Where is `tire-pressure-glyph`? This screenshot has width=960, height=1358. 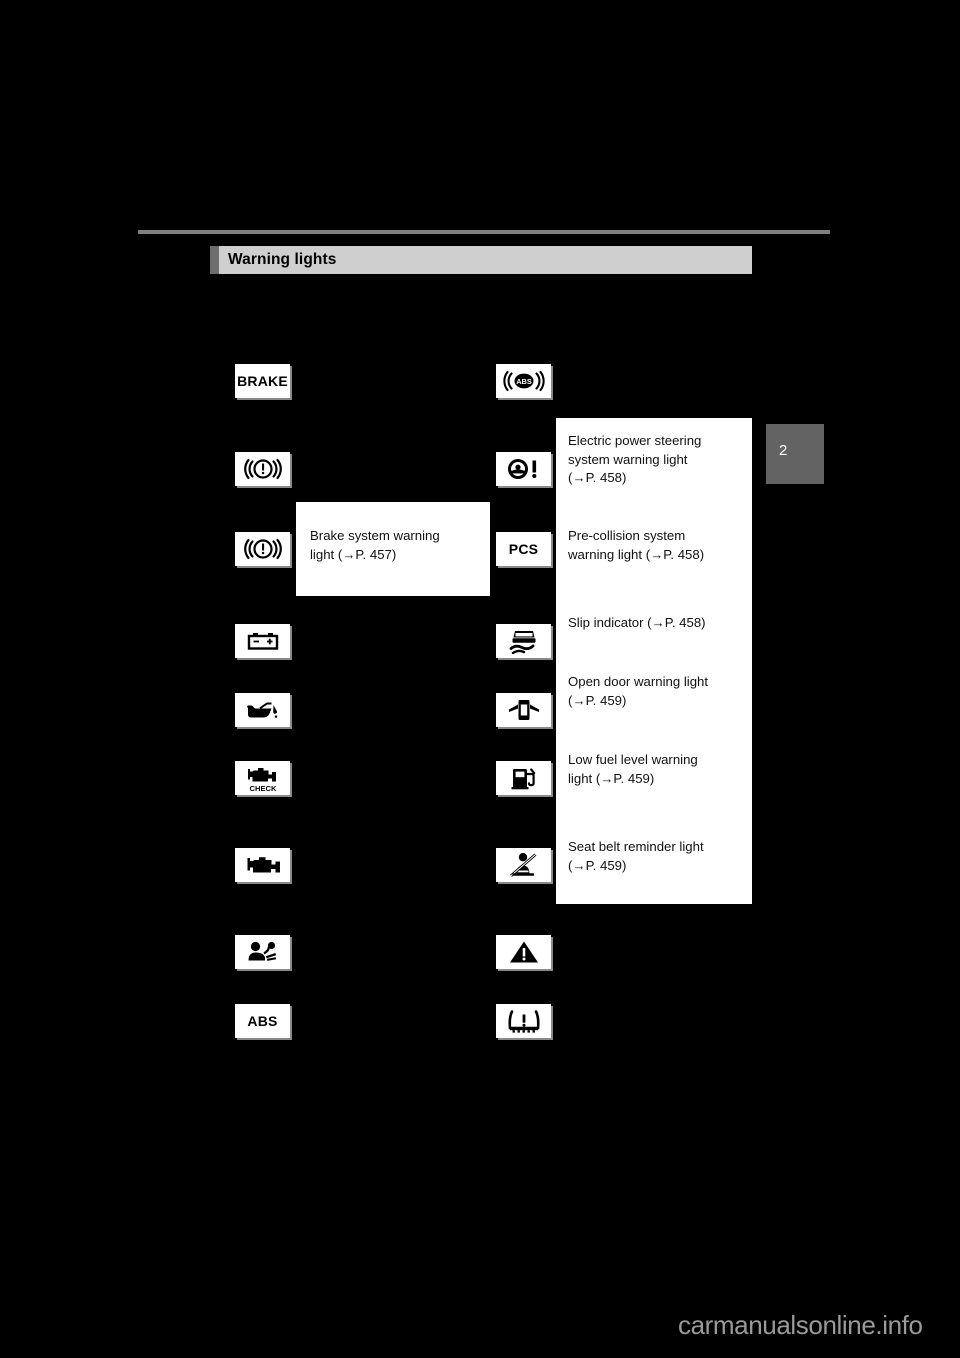 tire-pressure-glyph is located at coordinates (523, 1021).